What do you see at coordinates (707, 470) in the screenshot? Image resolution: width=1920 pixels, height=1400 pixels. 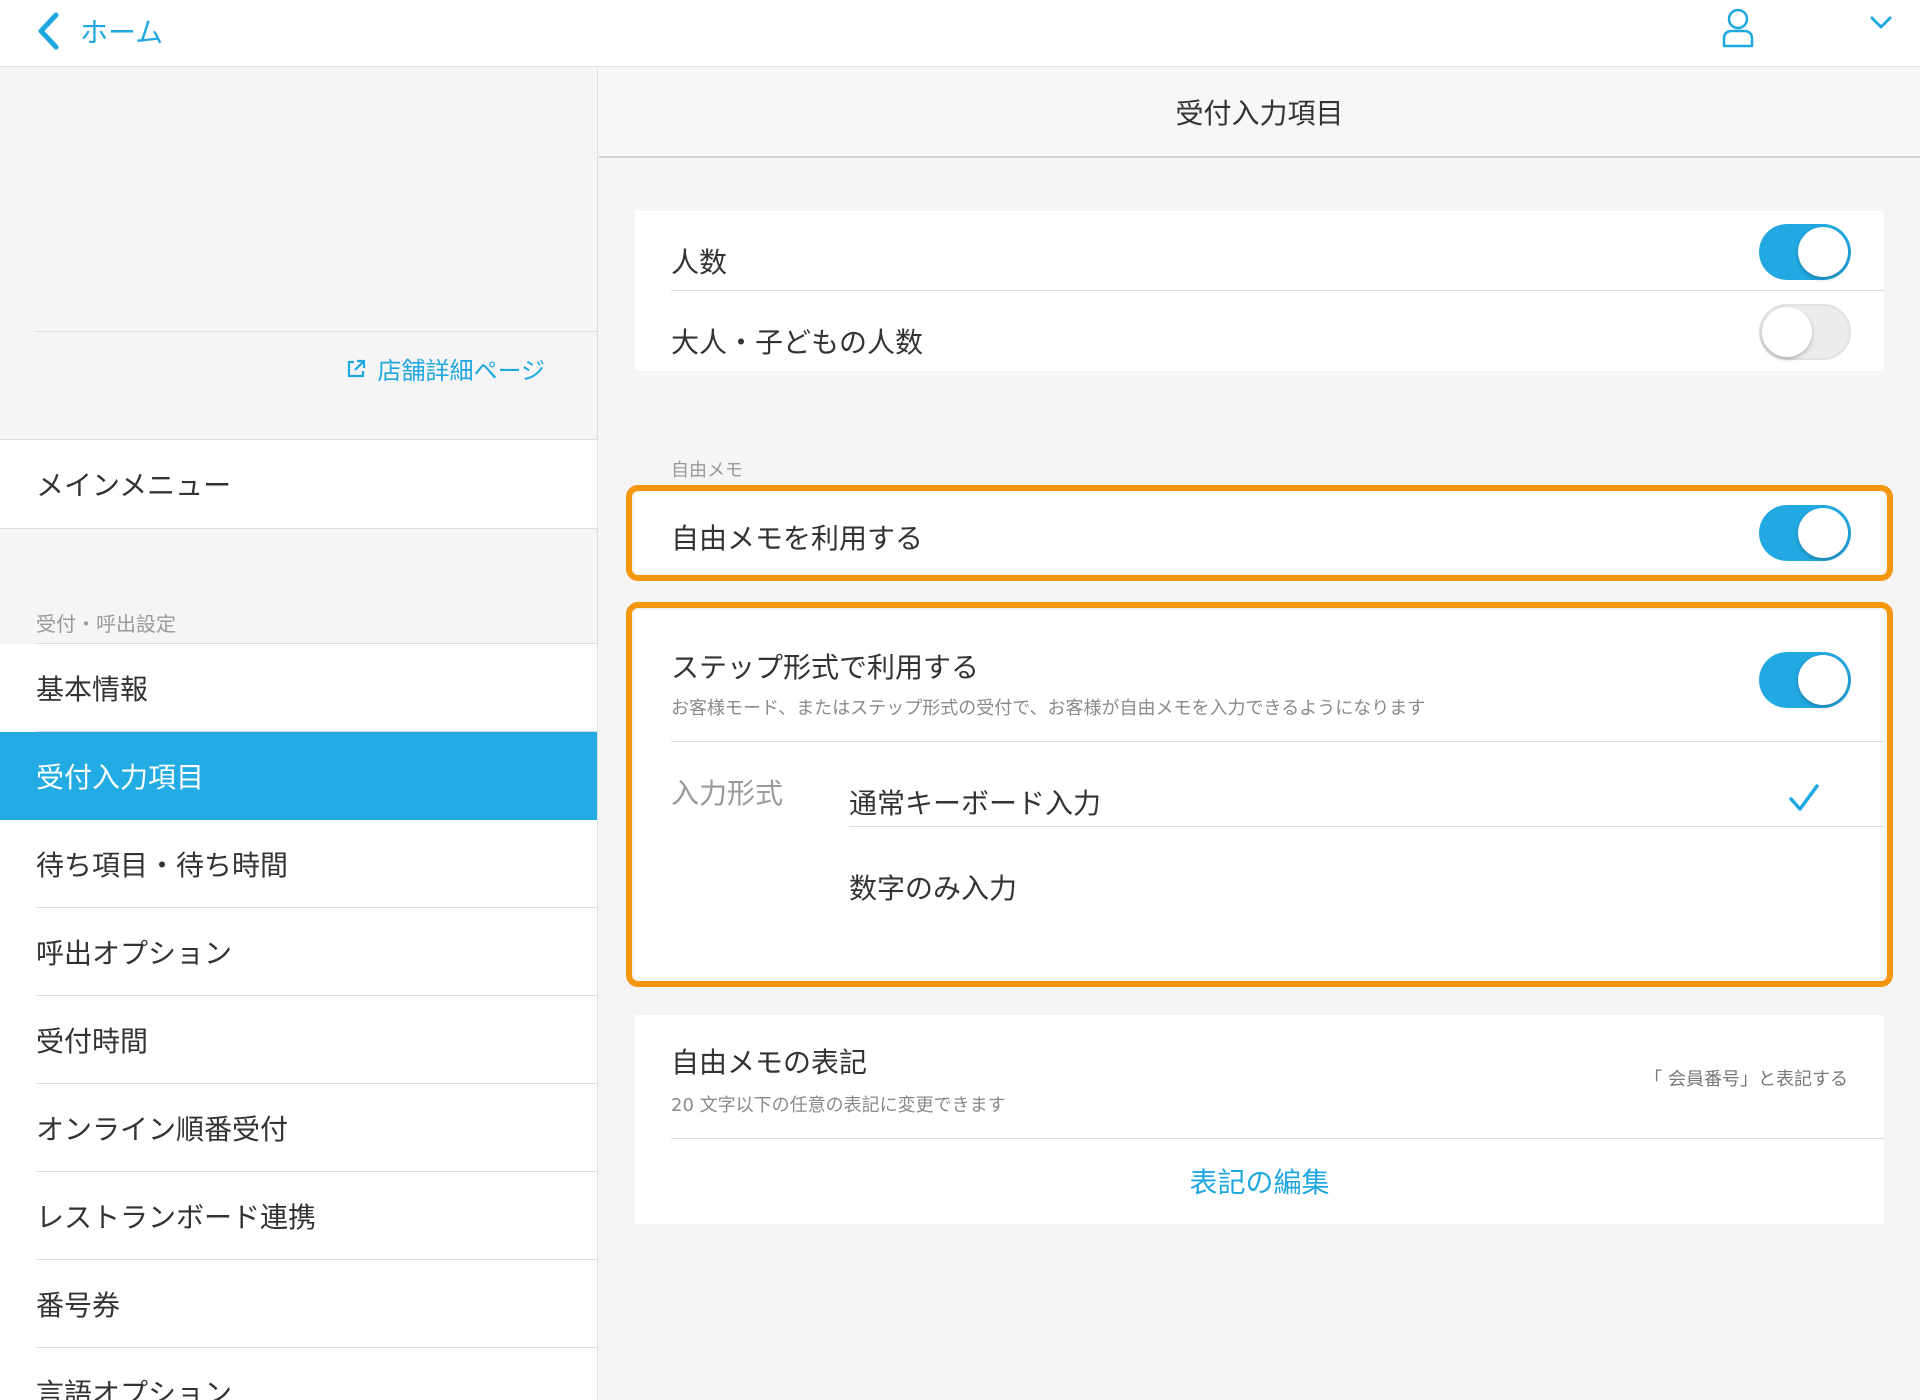 I see `memo-section-label: 自由メモ` at bounding box center [707, 470].